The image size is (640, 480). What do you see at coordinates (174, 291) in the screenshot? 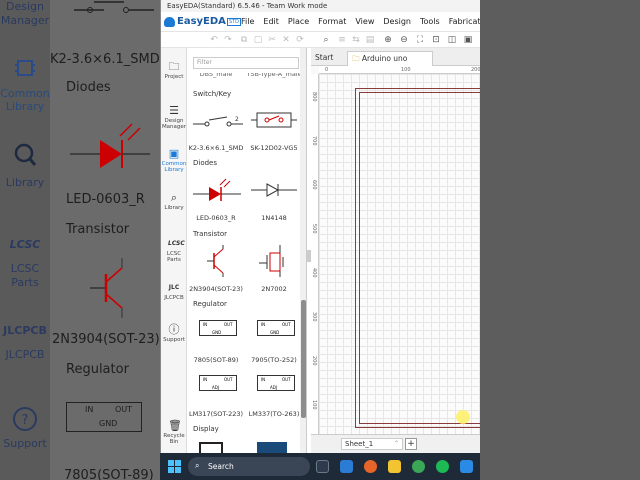
I see `nav-jlcpcb: JLC JLCPCB` at bounding box center [174, 291].